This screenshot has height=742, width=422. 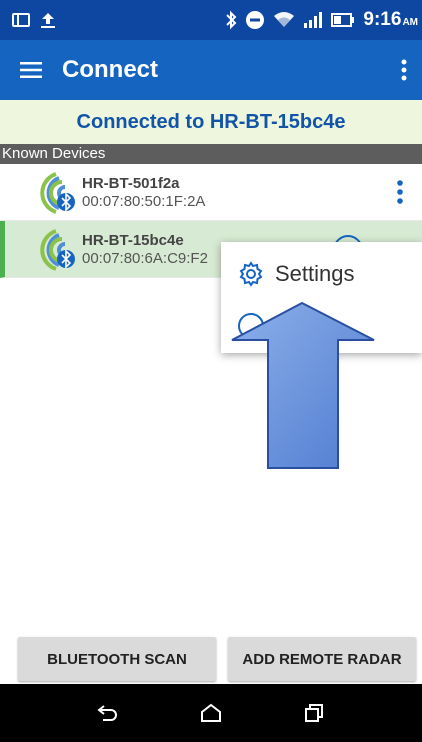 I want to click on bluetooth-icon, so click(x=231, y=20).